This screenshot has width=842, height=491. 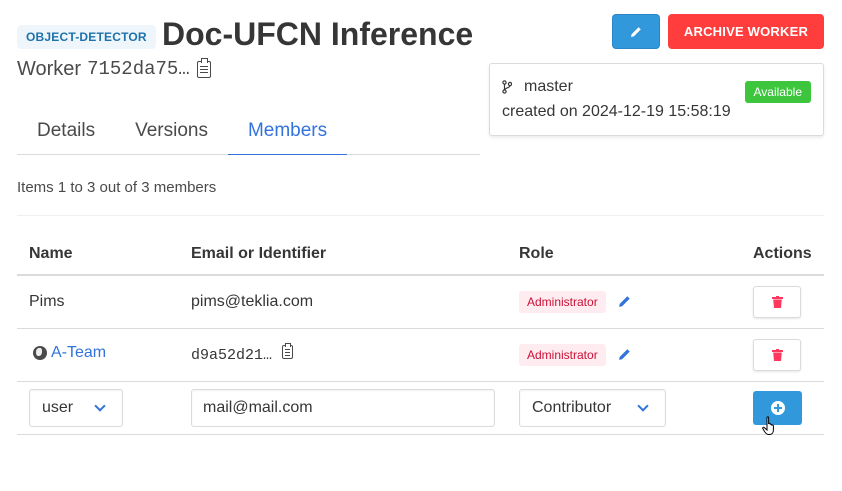 What do you see at coordinates (86, 37) in the screenshot?
I see `worker-type-tag: OBJECT-DETECTOR` at bounding box center [86, 37].